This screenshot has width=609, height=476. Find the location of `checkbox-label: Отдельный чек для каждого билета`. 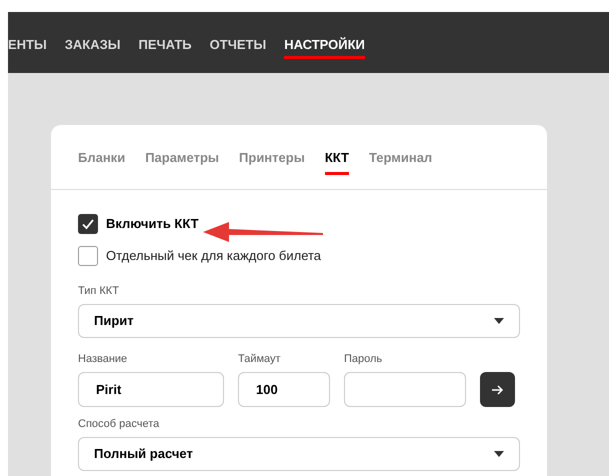

checkbox-label: Отдельный чек для каждого билета is located at coordinates (214, 256).